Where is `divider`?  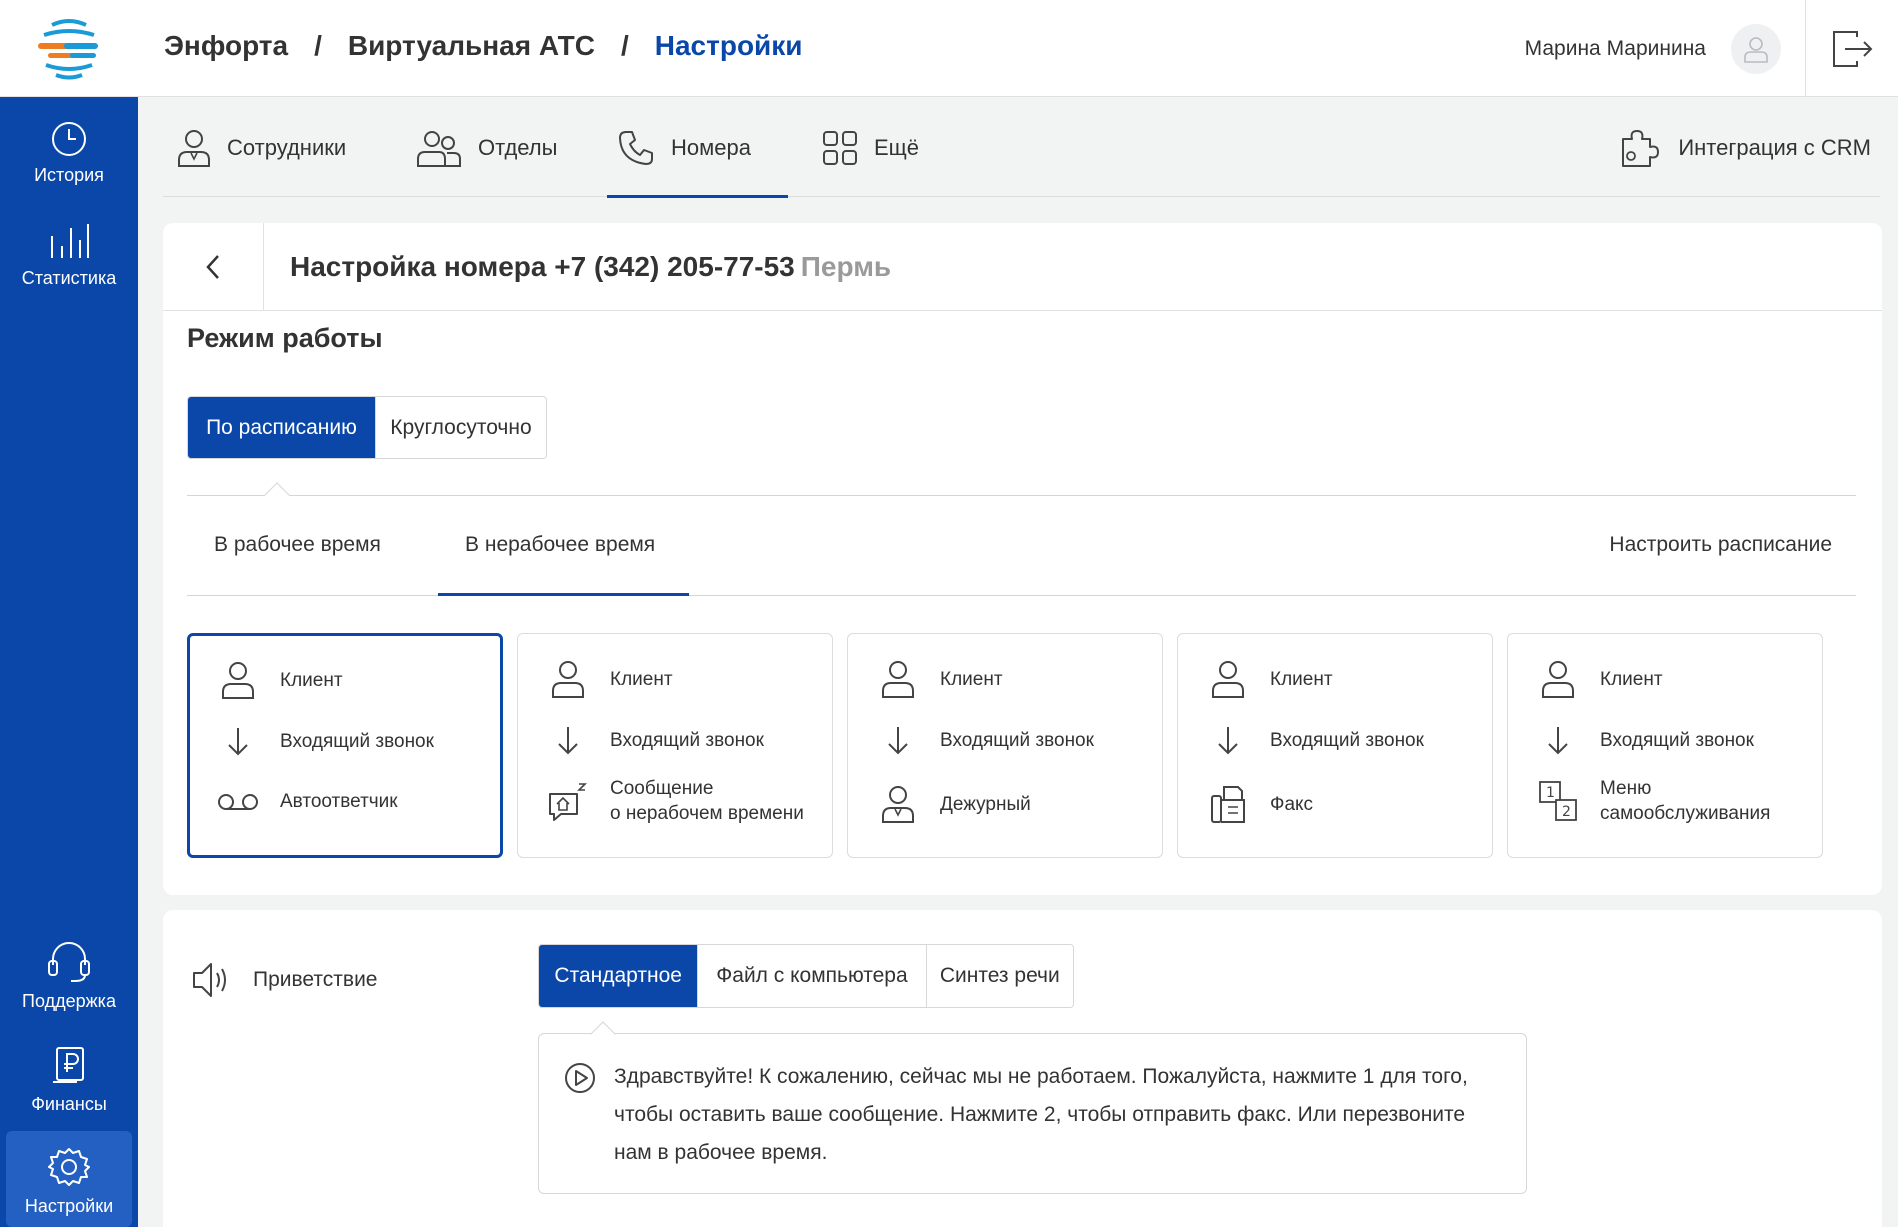
divider is located at coordinates (1021, 495).